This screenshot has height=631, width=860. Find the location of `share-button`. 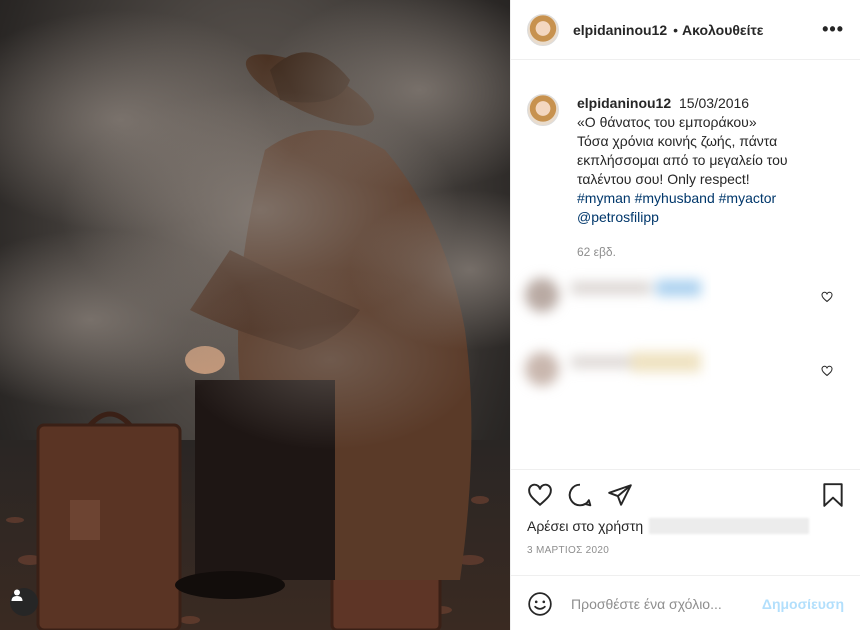

share-button is located at coordinates (620, 495).